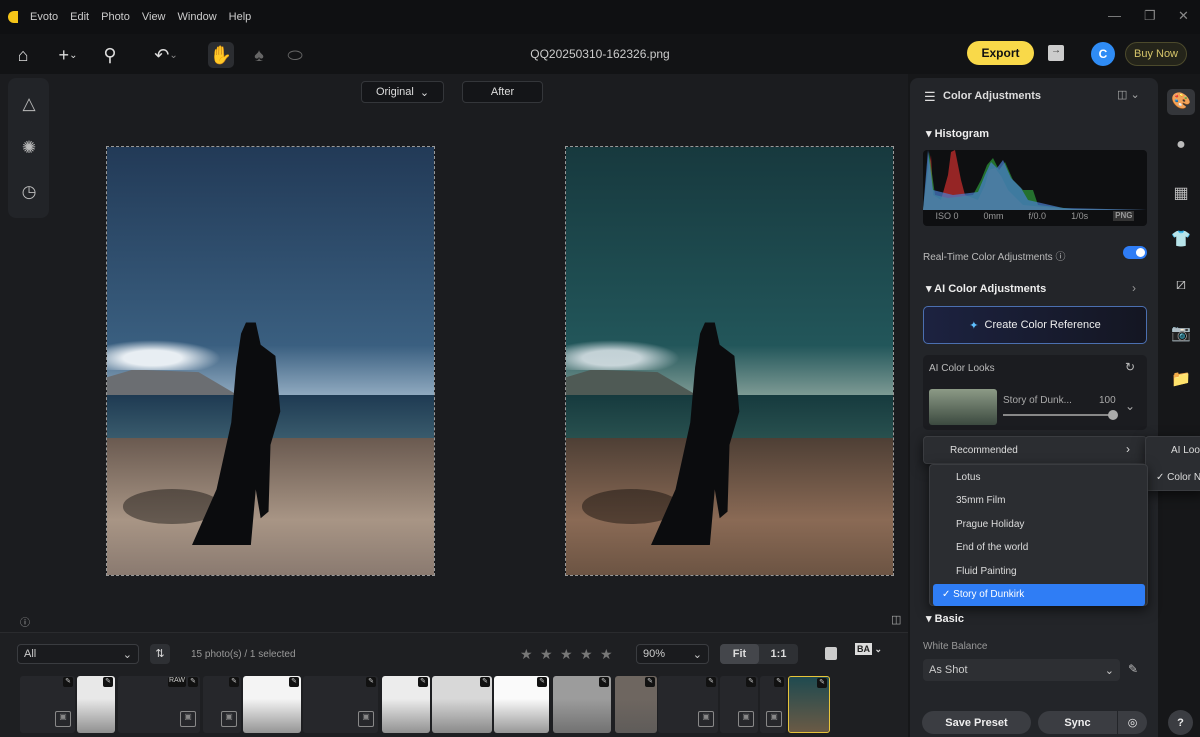  What do you see at coordinates (1181, 102) in the screenshot?
I see `palette-icon: 🎨` at bounding box center [1181, 102].